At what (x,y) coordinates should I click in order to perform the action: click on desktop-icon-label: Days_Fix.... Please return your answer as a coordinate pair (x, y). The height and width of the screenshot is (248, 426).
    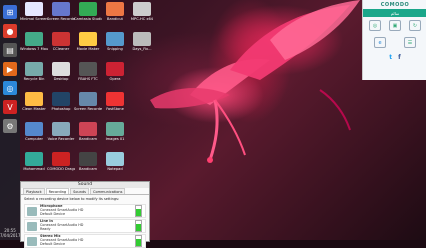
    Looking at the image, I should click on (142, 49).